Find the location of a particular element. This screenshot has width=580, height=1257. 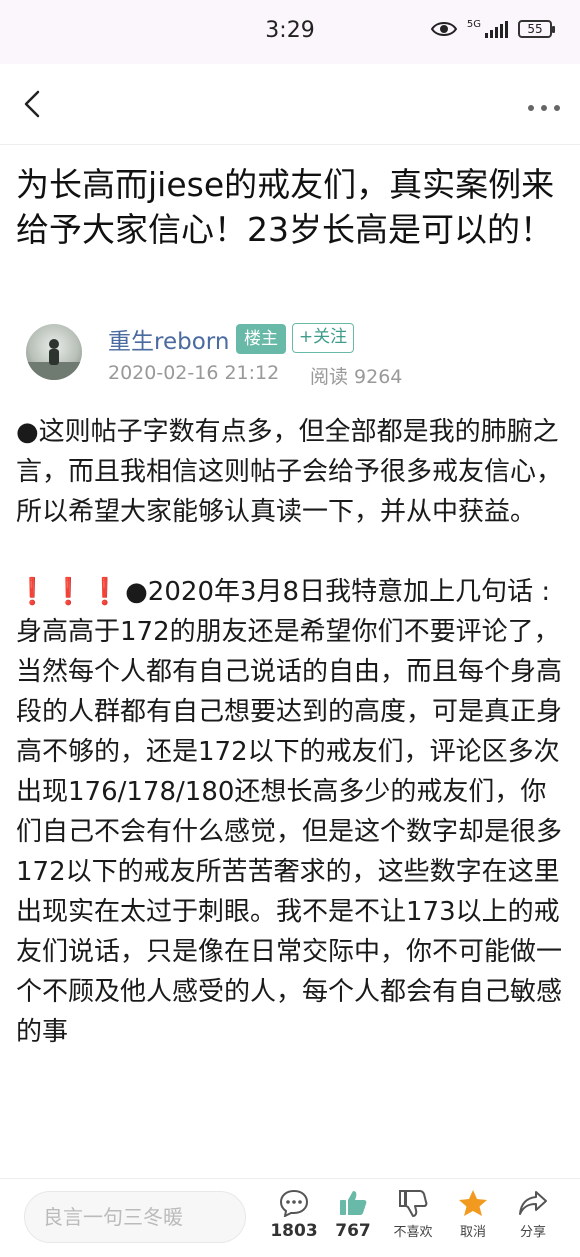

signal-icon: 5G is located at coordinates (487, 29).